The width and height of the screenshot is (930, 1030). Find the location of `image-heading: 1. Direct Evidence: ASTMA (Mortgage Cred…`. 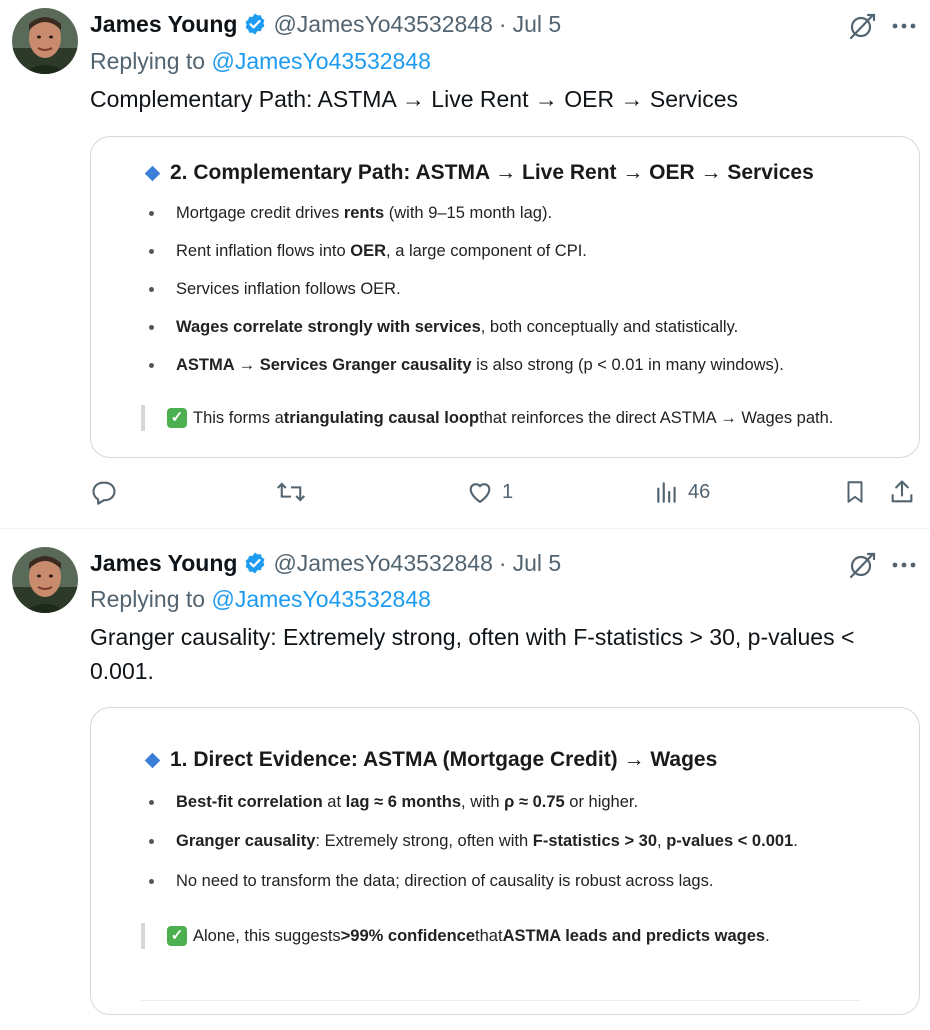

image-heading: 1. Direct Evidence: ASTMA (Mortgage Cred… is located at coordinates (430, 760).